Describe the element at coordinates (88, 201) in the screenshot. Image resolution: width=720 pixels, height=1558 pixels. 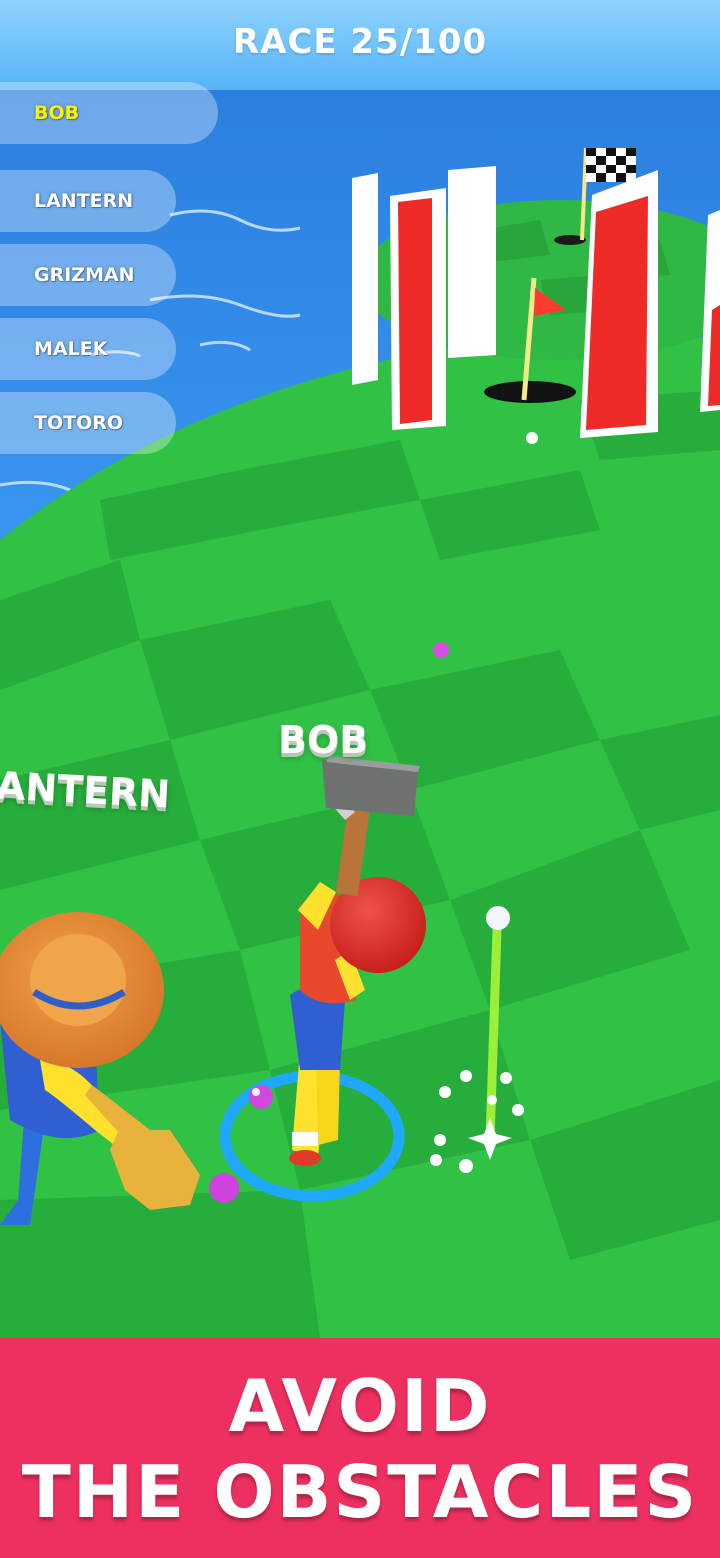
I see `leaderboard-item-2: LANTERN` at that location.